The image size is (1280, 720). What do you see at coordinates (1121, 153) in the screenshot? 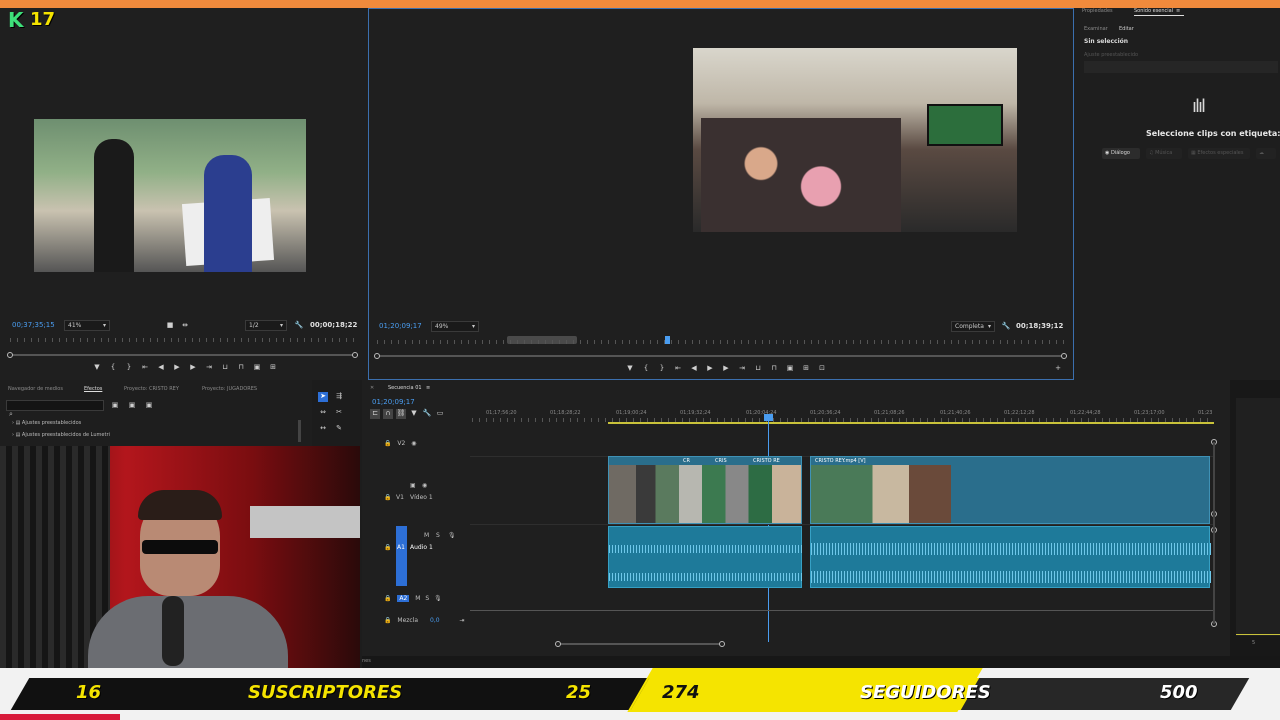
I see `type-dialogue-button: ◉ Diálogo` at bounding box center [1121, 153].